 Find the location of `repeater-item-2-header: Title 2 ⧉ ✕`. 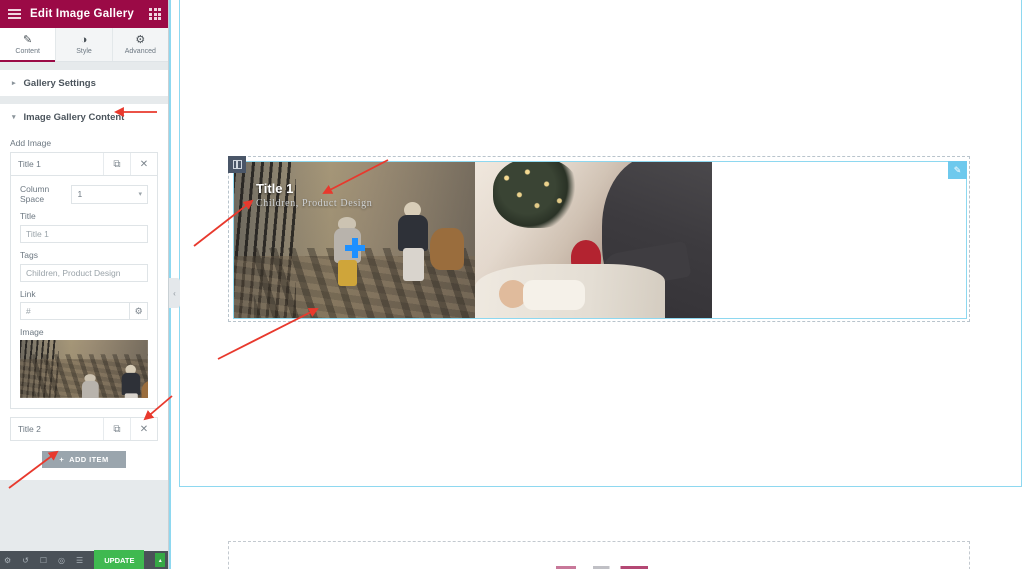

repeater-item-2-header: Title 2 ⧉ ✕ is located at coordinates (84, 429).